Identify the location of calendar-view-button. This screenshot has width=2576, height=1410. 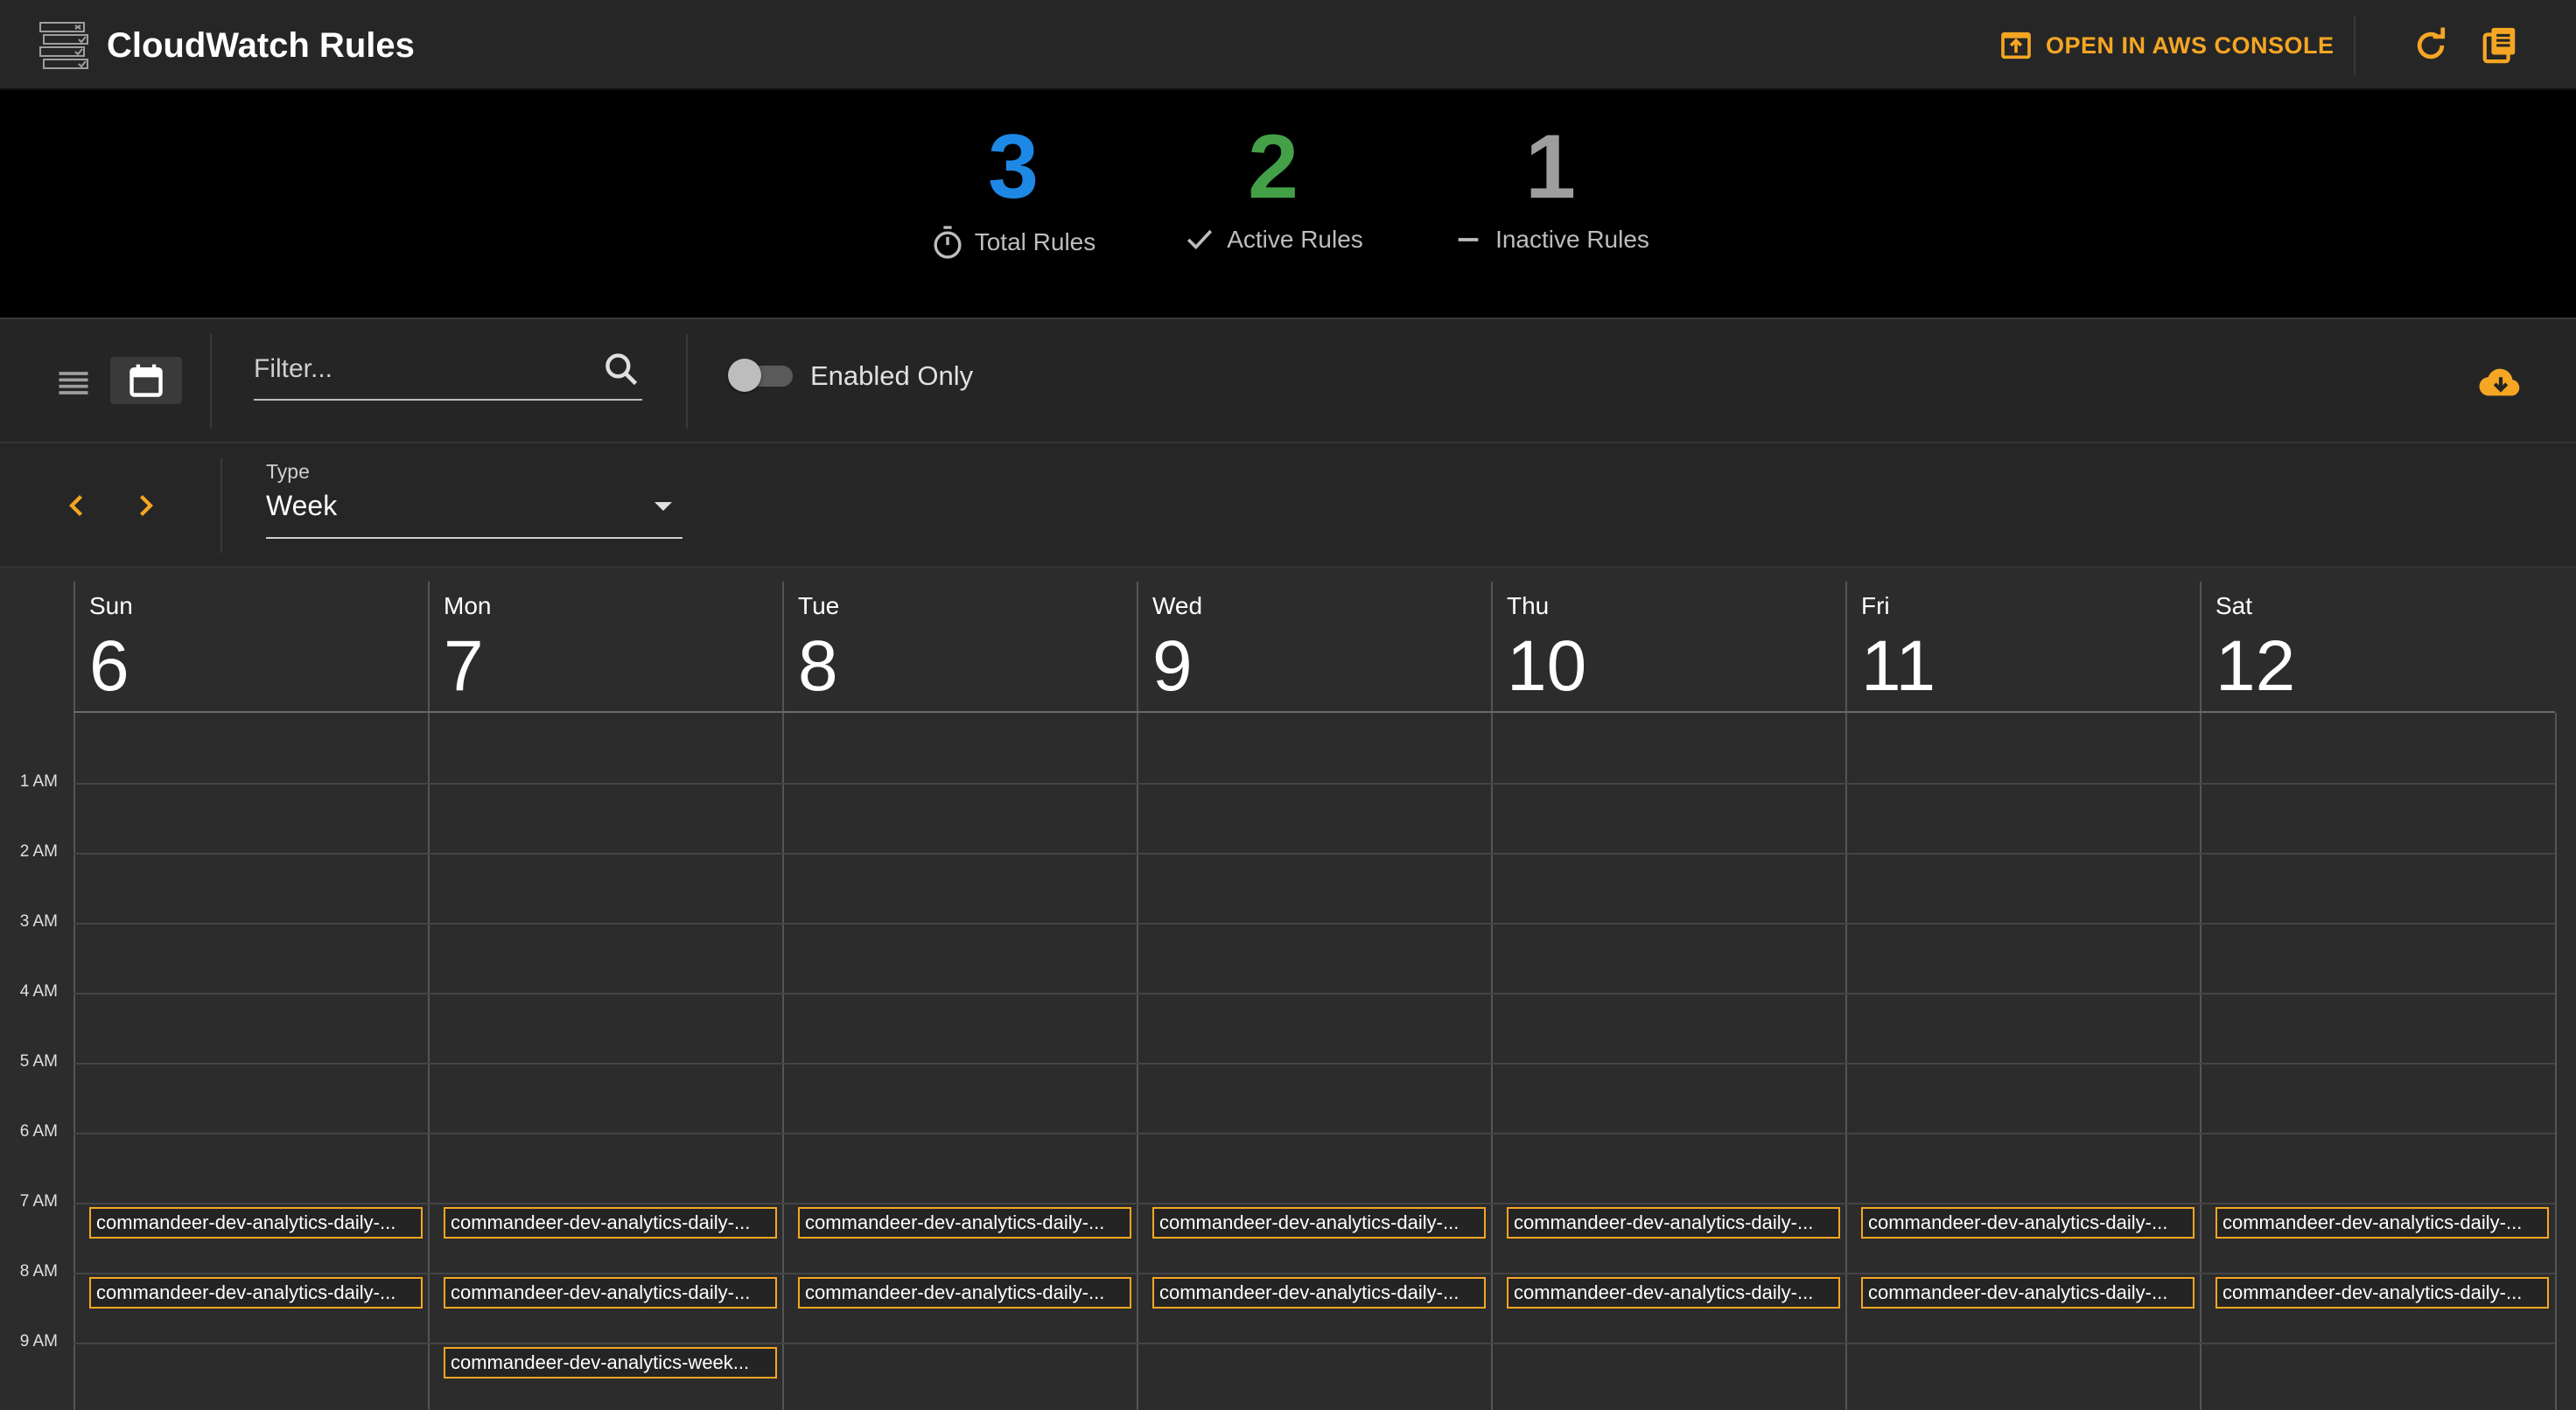
(146, 381).